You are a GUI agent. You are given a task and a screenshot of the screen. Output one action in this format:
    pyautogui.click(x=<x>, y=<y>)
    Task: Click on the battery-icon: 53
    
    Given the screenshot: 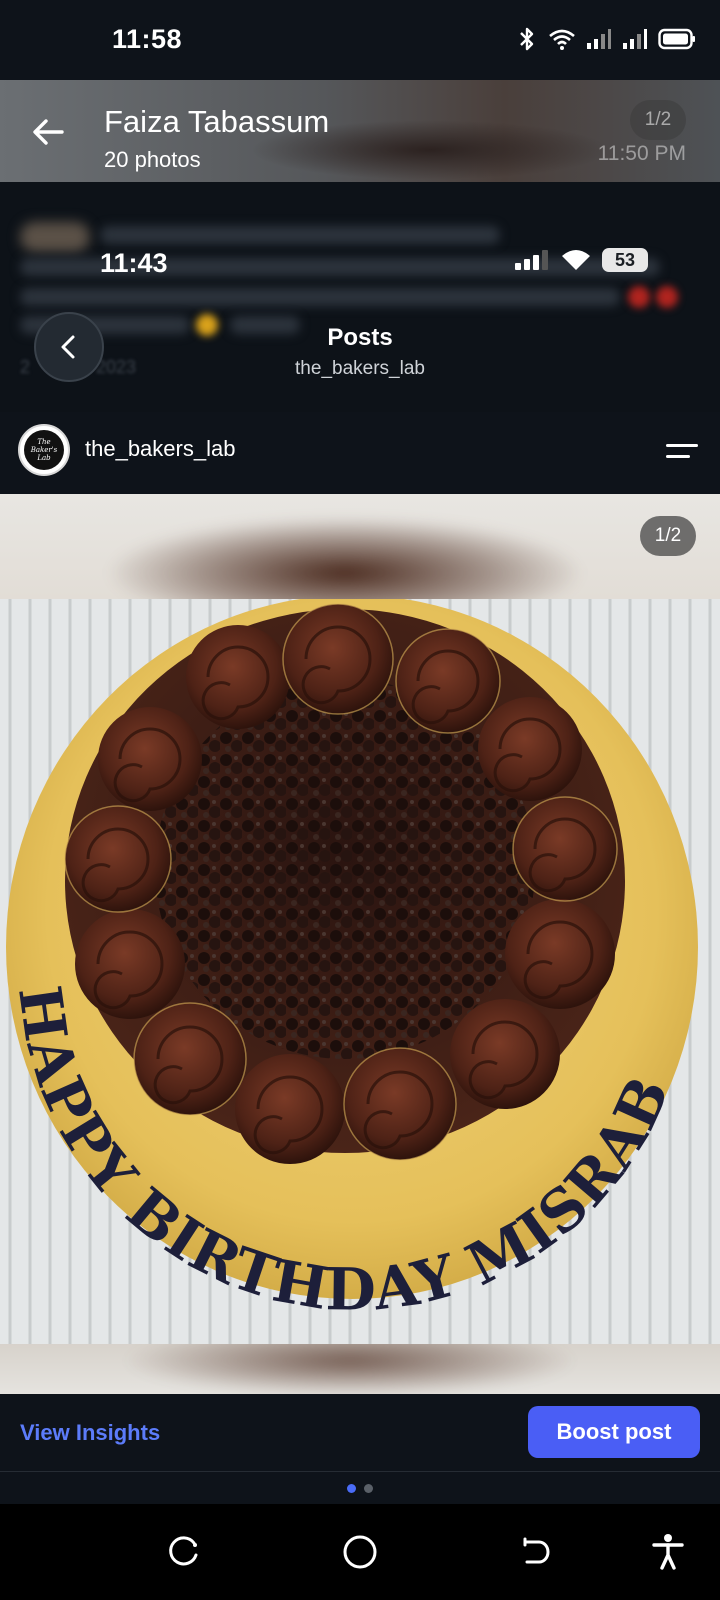 What is the action you would take?
    pyautogui.click(x=625, y=260)
    